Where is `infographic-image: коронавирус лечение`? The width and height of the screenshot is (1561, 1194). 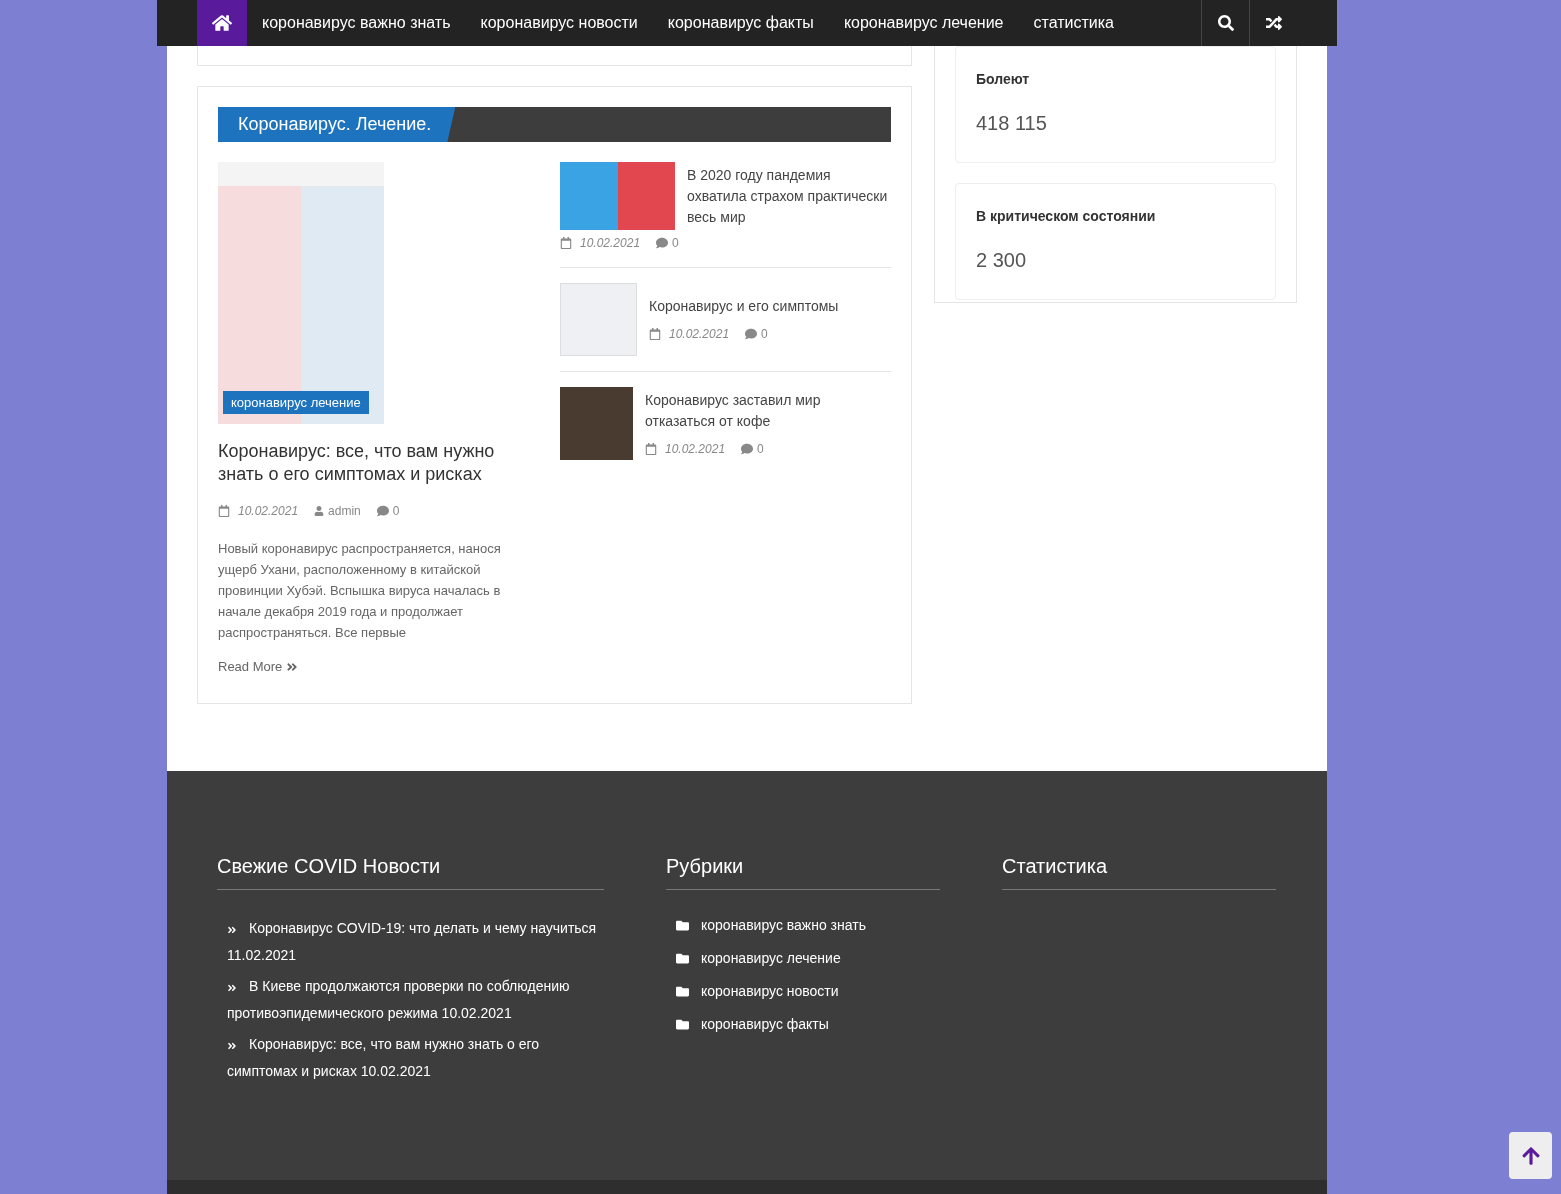
infographic-image: коронавирус лечение is located at coordinates (301, 293).